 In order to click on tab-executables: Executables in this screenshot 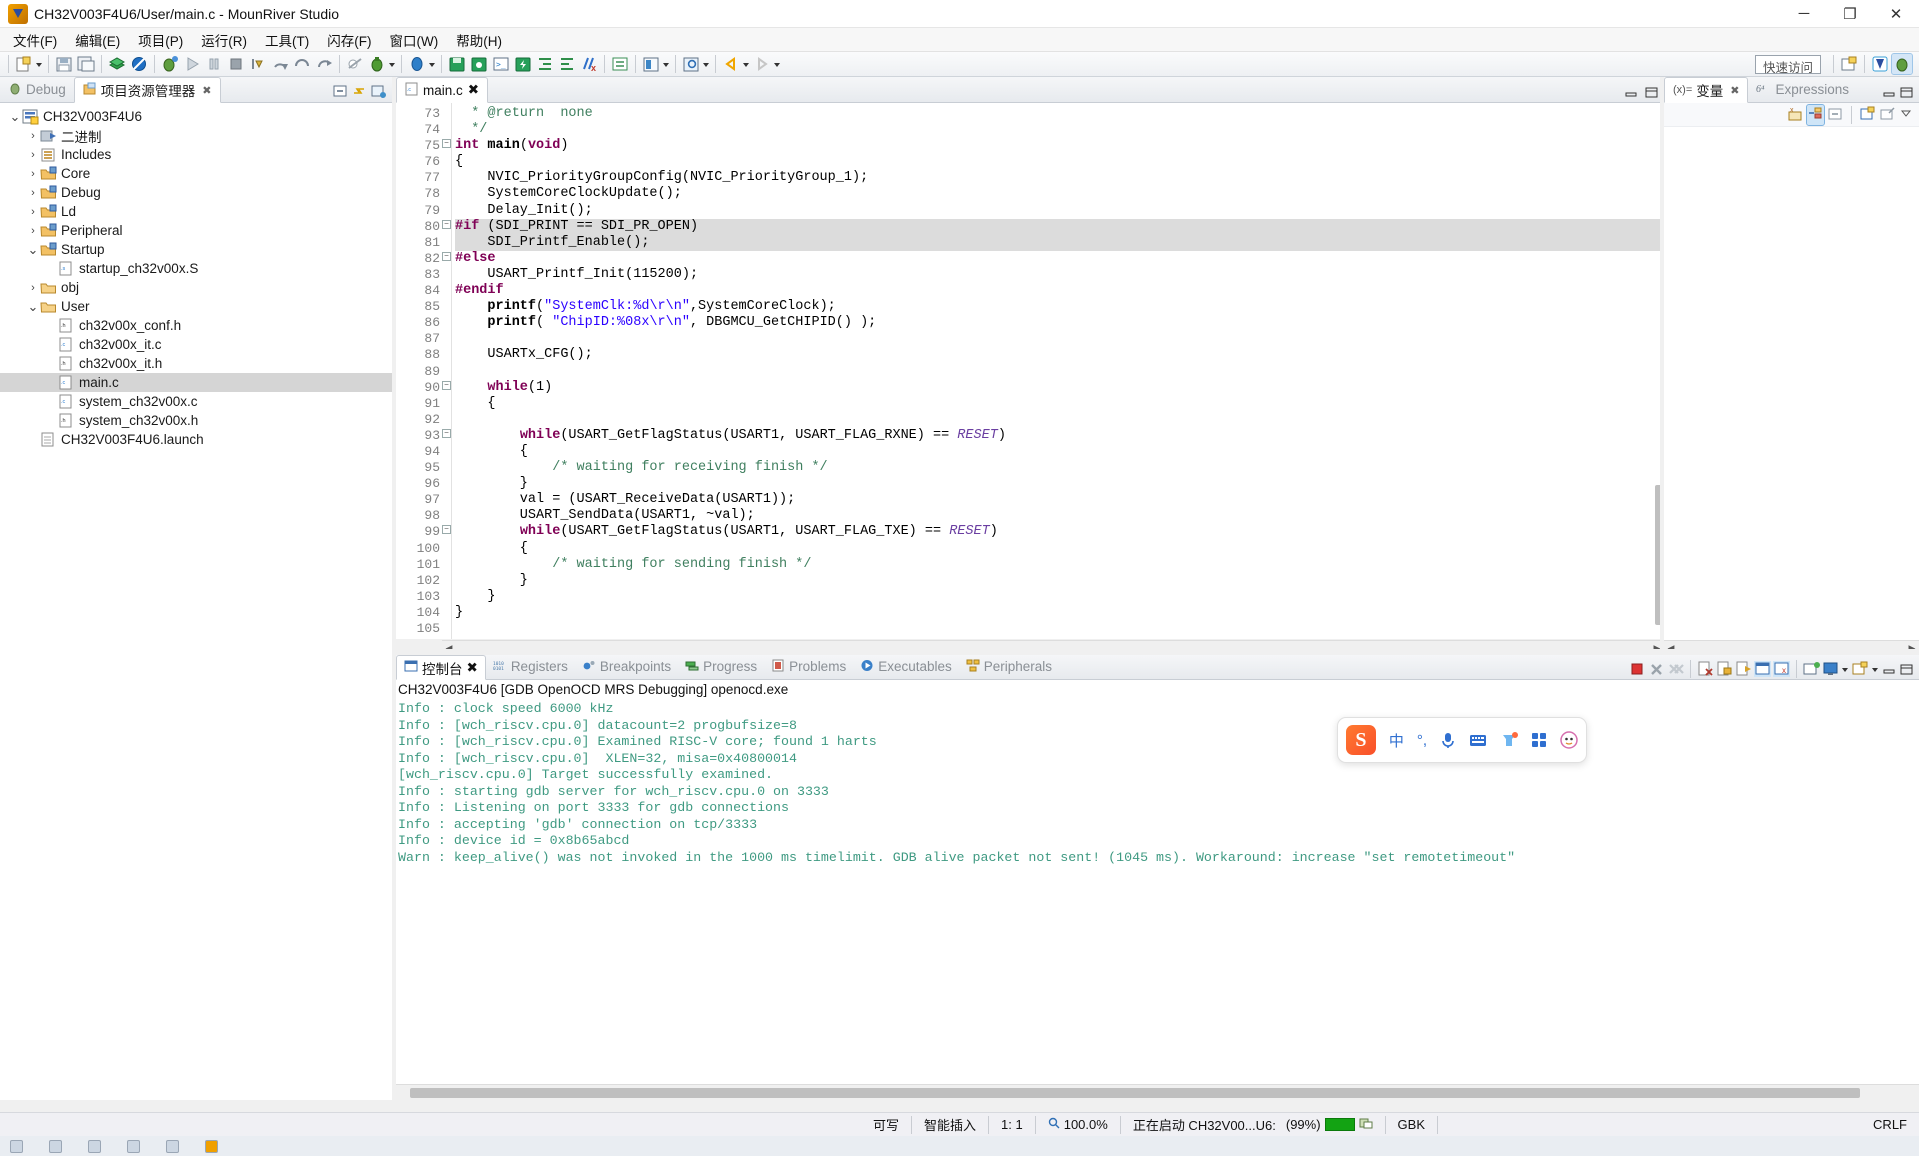, I will do `click(906, 666)`.